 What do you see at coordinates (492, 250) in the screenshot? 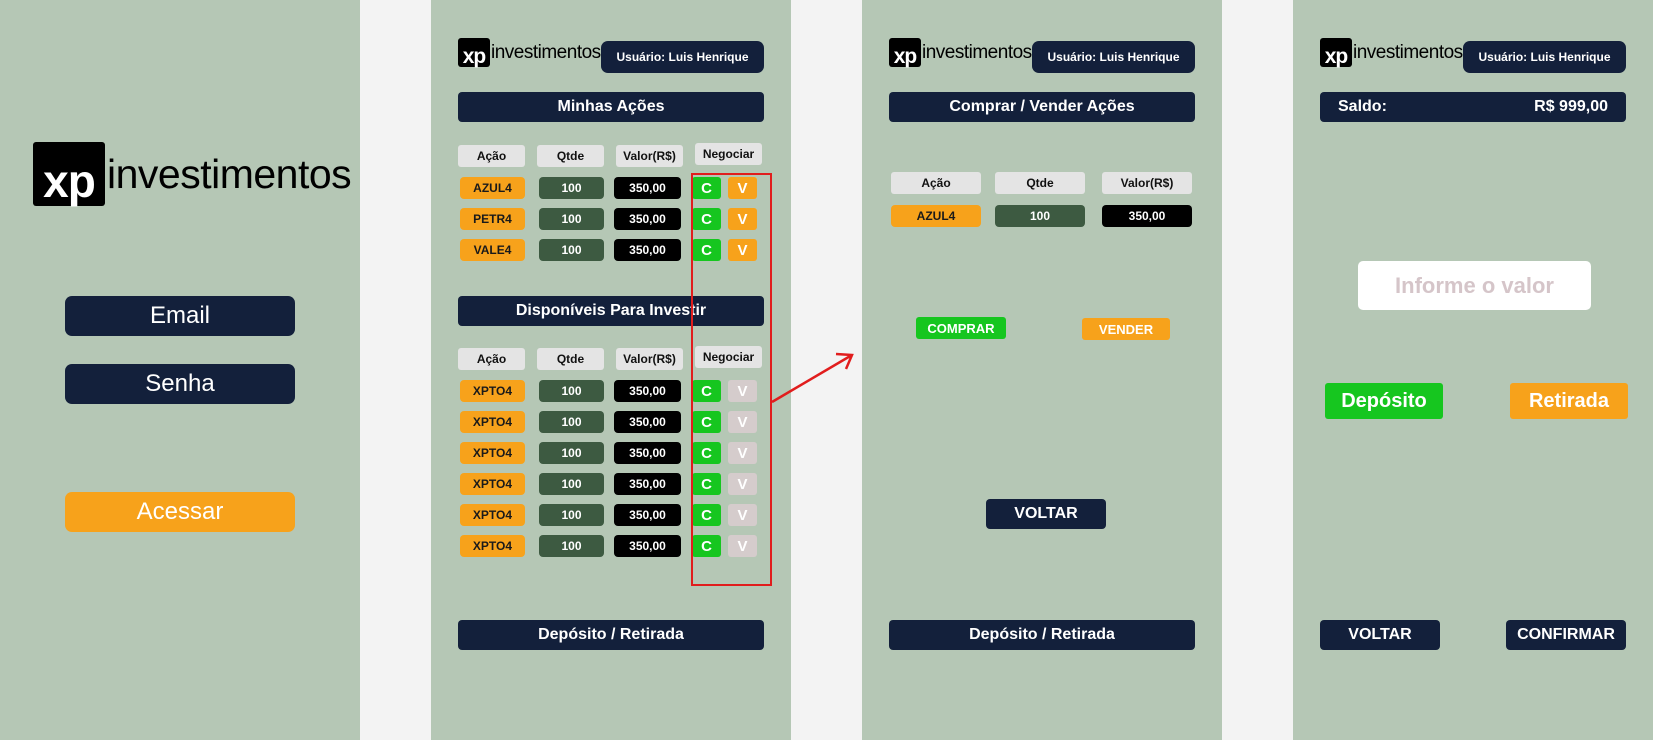
I see `stock-ticker: VALE4` at bounding box center [492, 250].